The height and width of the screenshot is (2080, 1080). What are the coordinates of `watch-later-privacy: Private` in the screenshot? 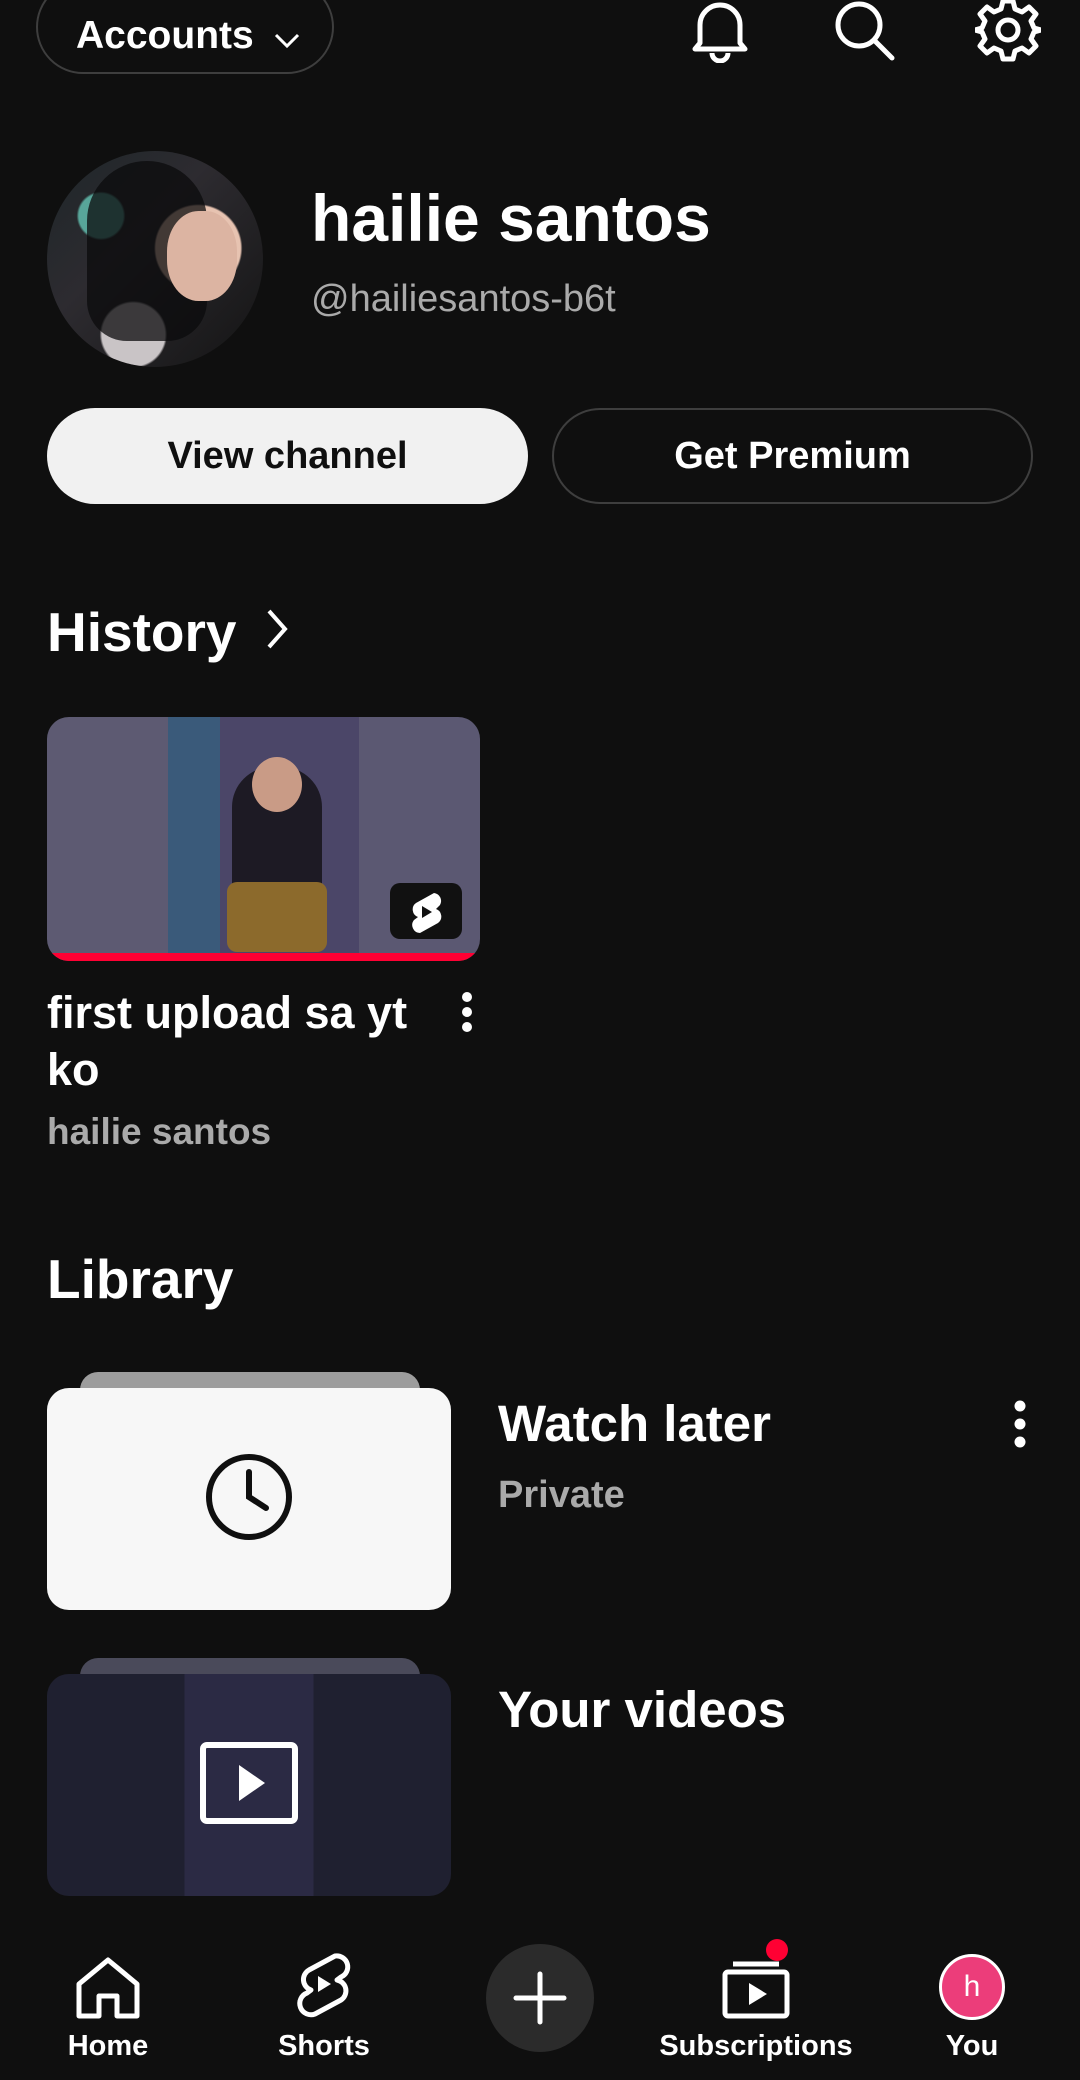 It's located at (561, 1495).